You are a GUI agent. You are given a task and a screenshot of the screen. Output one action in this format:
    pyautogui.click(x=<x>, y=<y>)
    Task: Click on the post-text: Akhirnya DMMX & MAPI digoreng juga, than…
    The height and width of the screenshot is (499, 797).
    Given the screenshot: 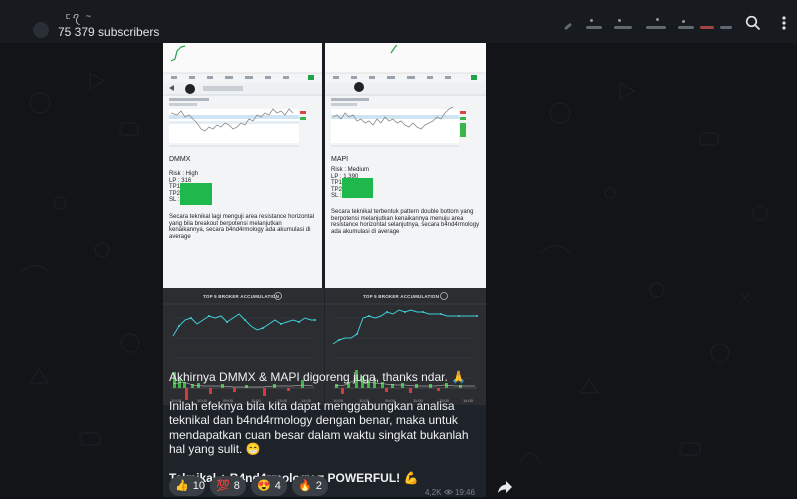 What is the action you would take?
    pyautogui.click(x=325, y=427)
    